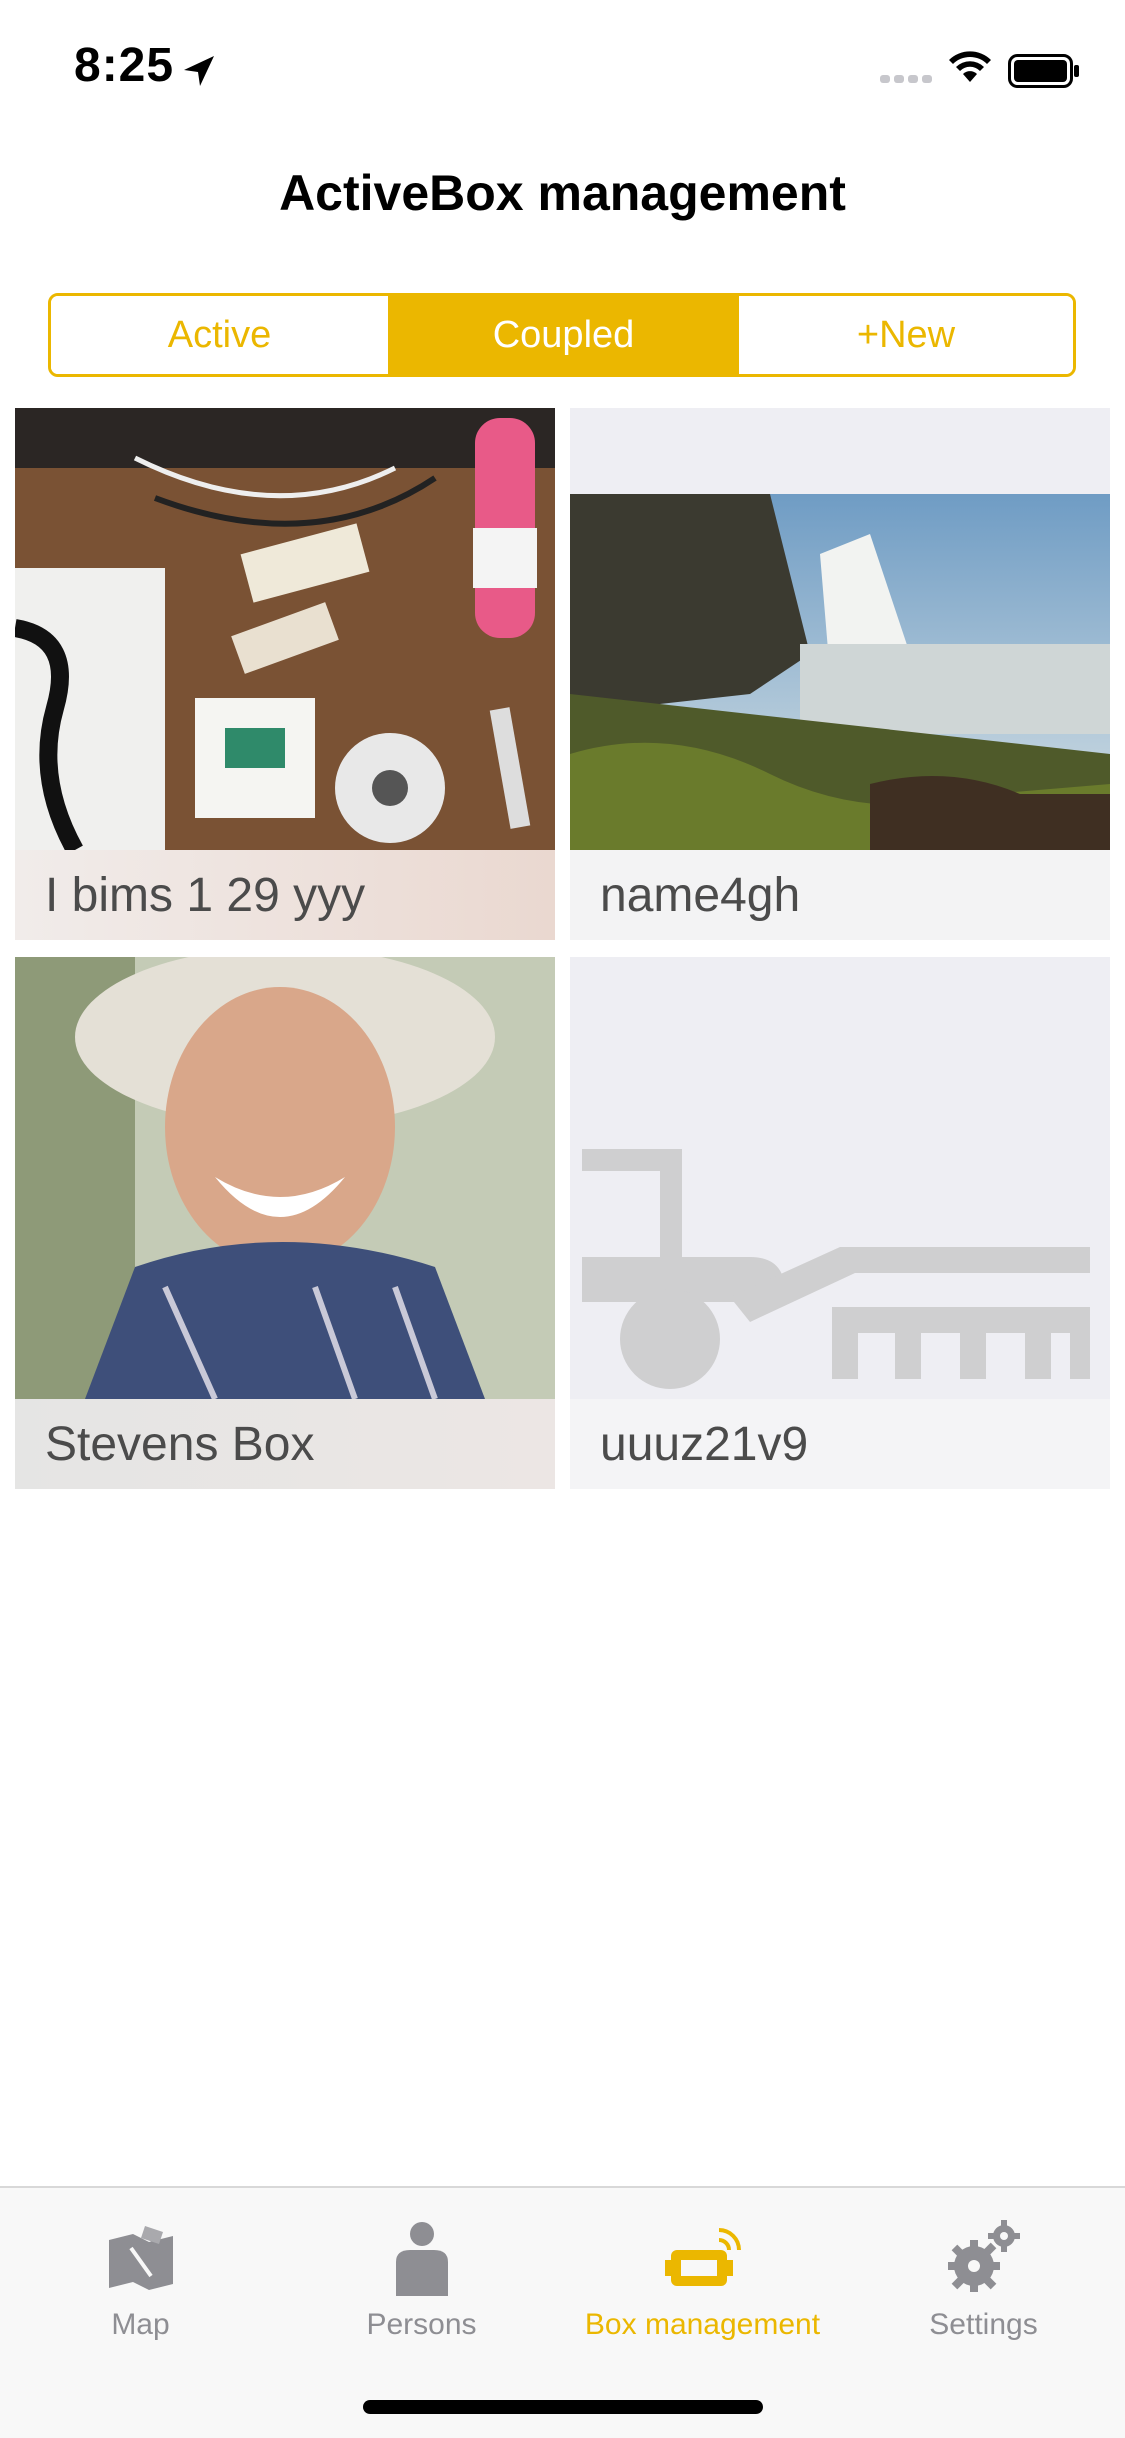  I want to click on page-title: ActiveBox management, so click(562, 193).